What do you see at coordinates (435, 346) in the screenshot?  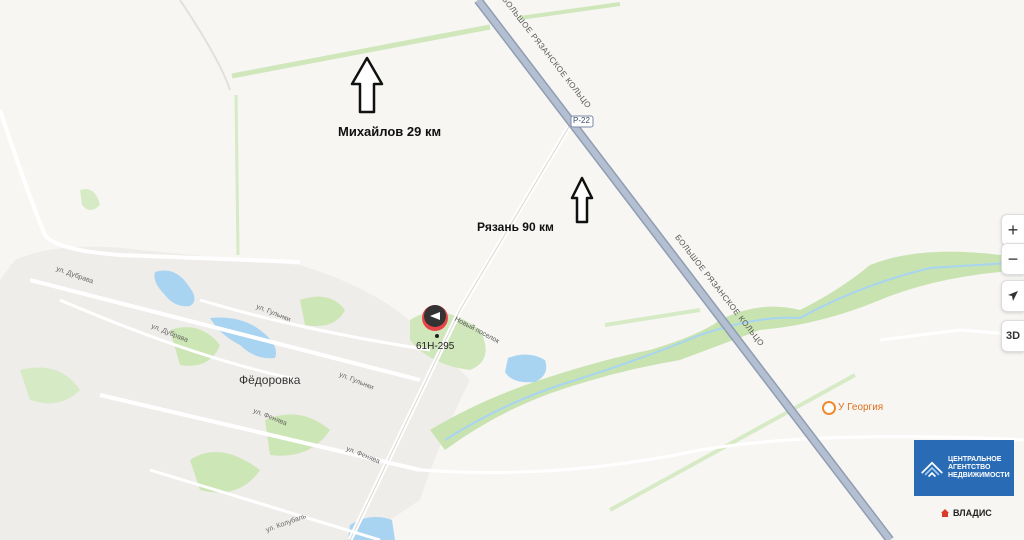 I see `marker-label: 61Н-295` at bounding box center [435, 346].